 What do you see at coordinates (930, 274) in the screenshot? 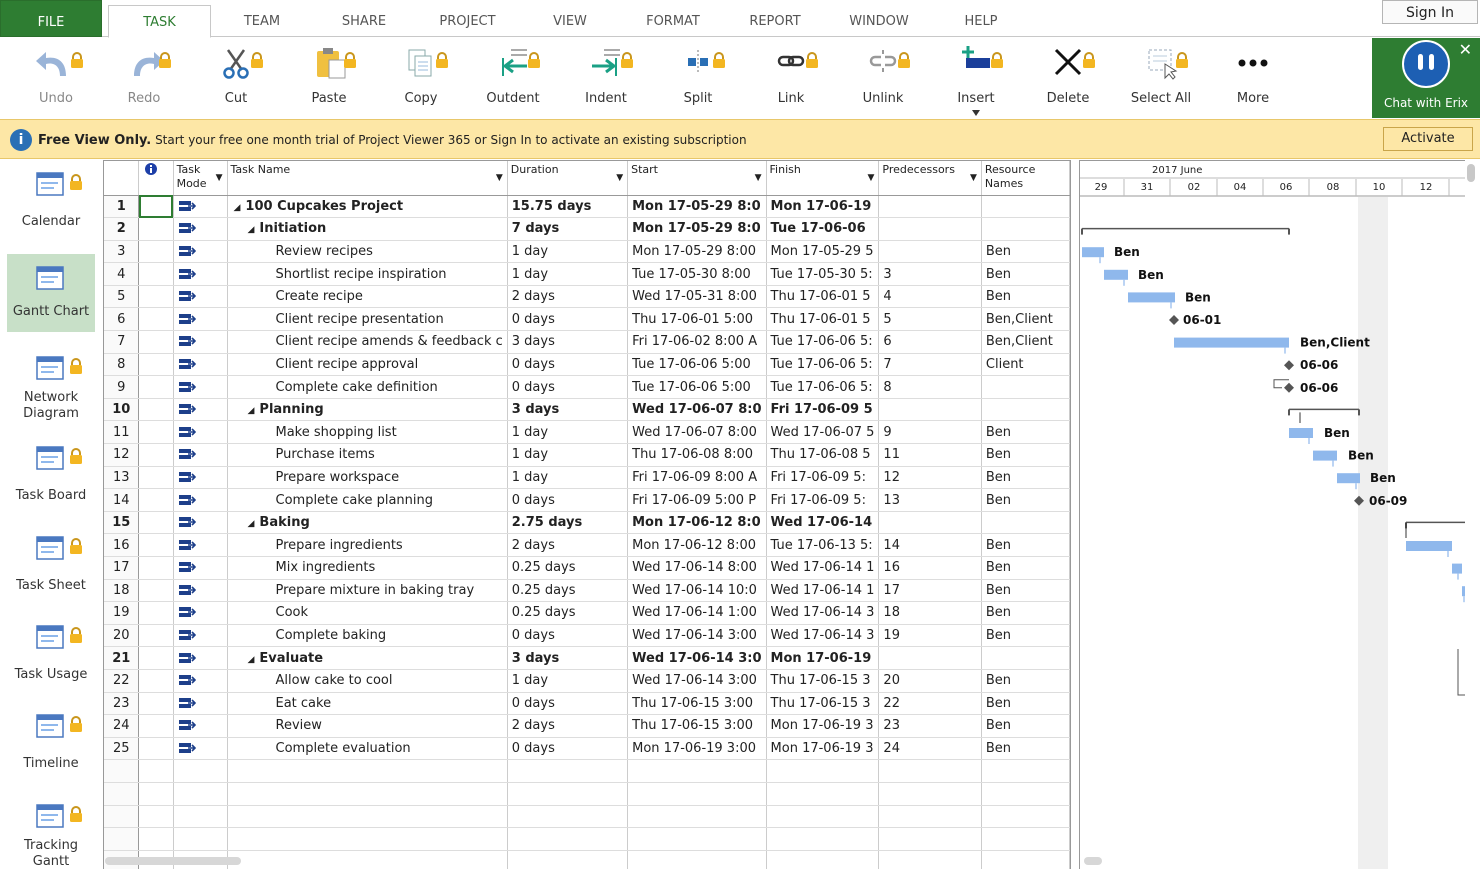
I see `predecessors-cell: 3` at bounding box center [930, 274].